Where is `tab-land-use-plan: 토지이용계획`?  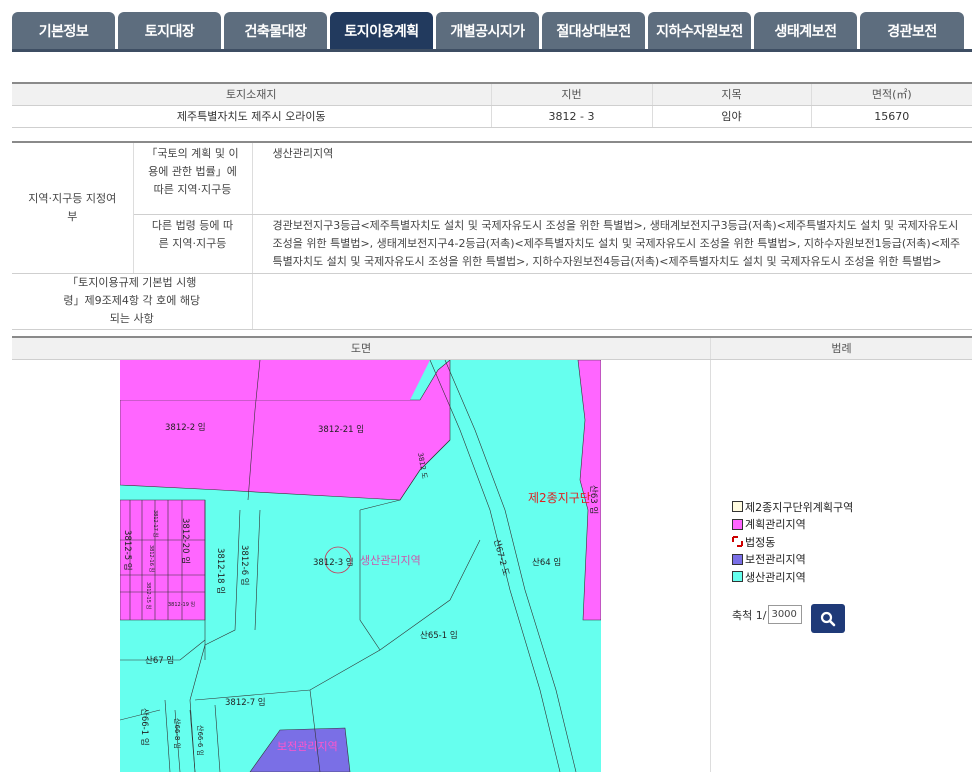 tab-land-use-plan: 토지이용계획 is located at coordinates (381, 30).